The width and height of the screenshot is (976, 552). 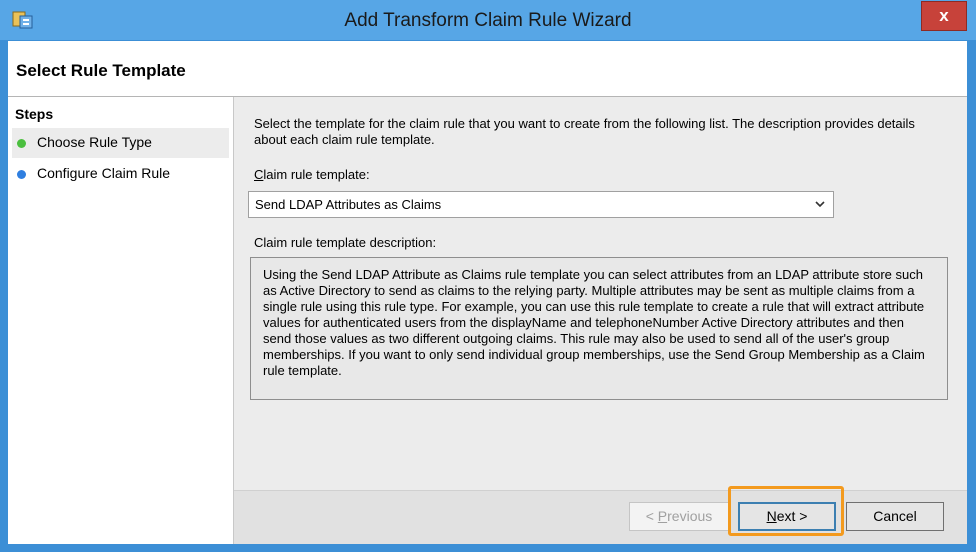 What do you see at coordinates (662, 516) in the screenshot?
I see `previous-accel: P` at bounding box center [662, 516].